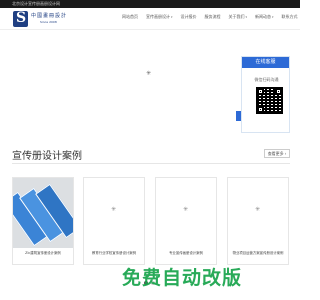 This screenshot has width=320, height=300. I want to click on case-caption: 教育行业学校宣传册设计案例, so click(114, 252).